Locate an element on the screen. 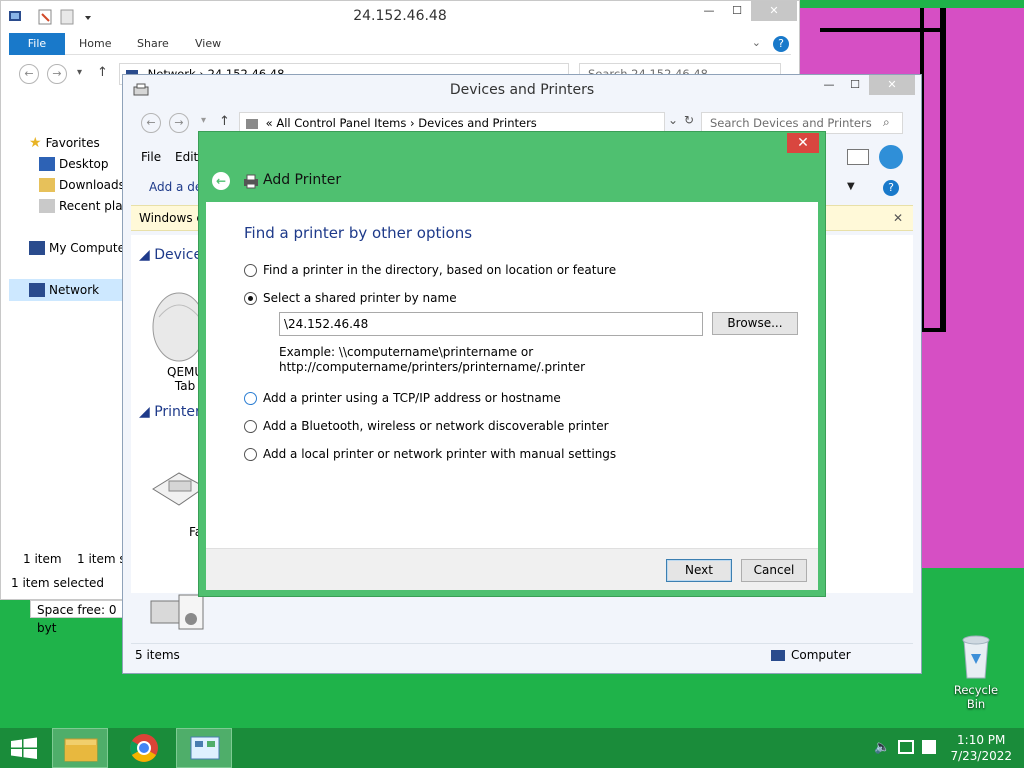  dialog-back-button: ← is located at coordinates (221, 181).